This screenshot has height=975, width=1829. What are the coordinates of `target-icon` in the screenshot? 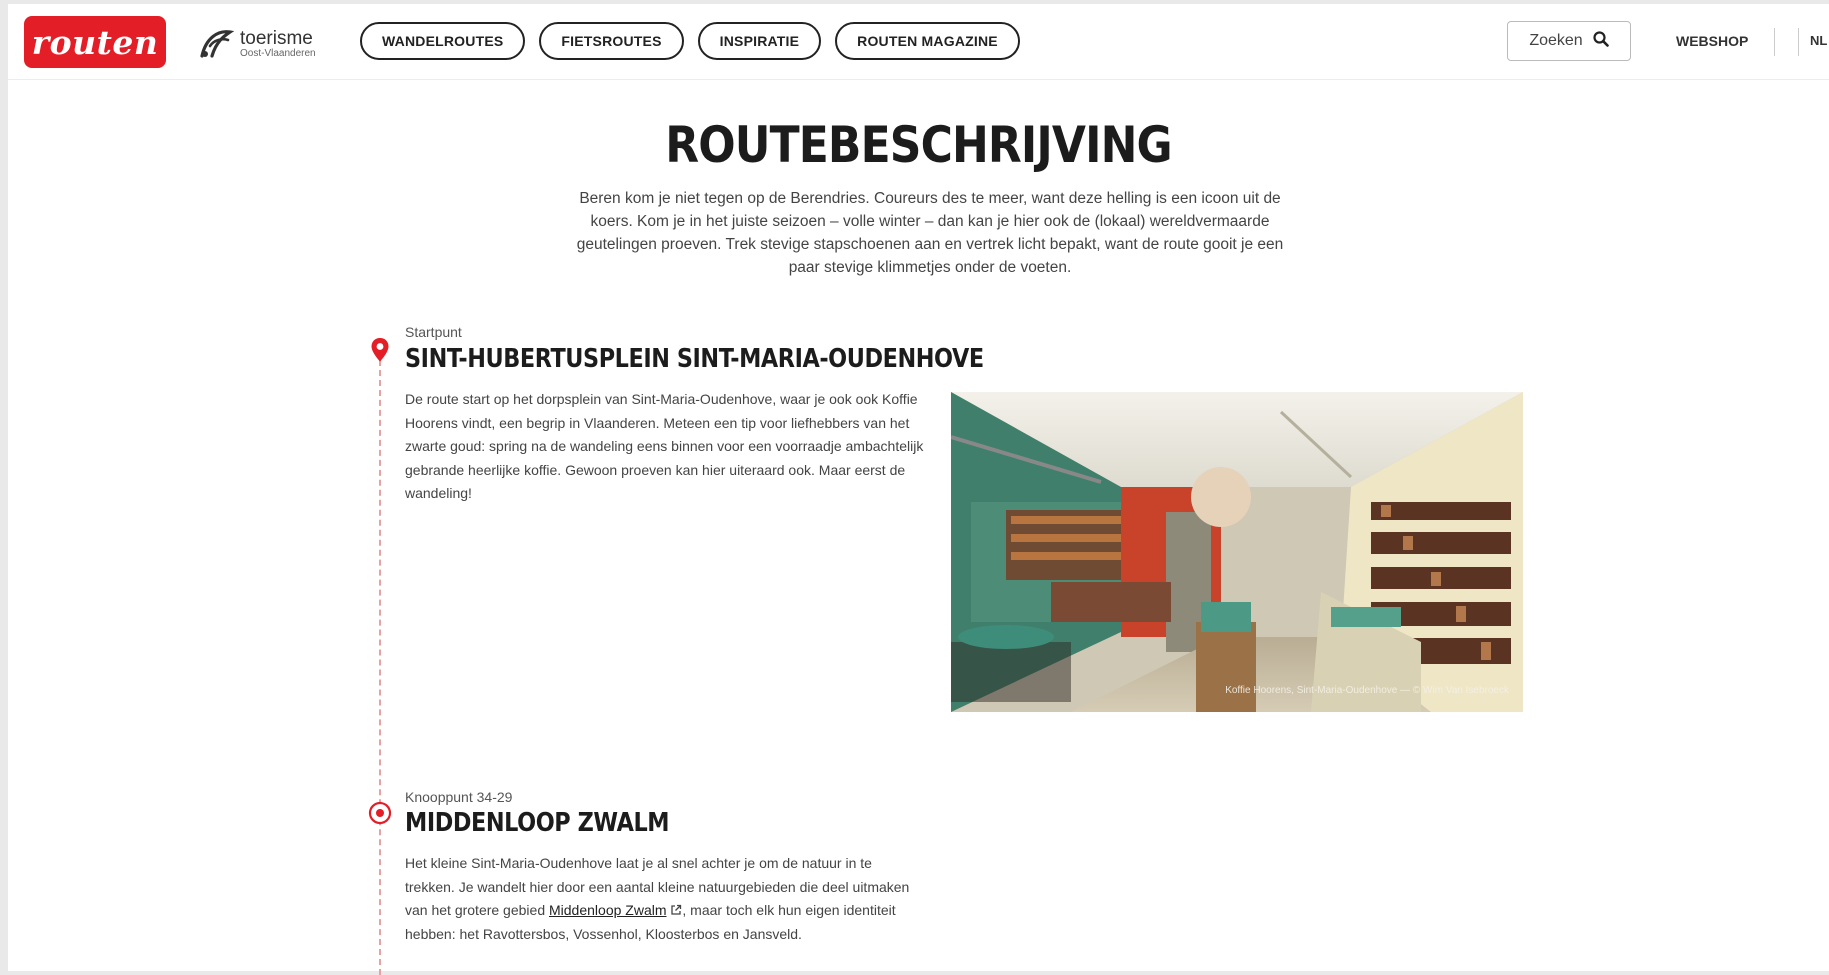 It's located at (380, 813).